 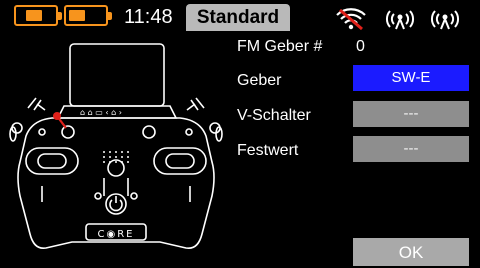 I want to click on profile-tab: Standard, so click(x=238, y=17).